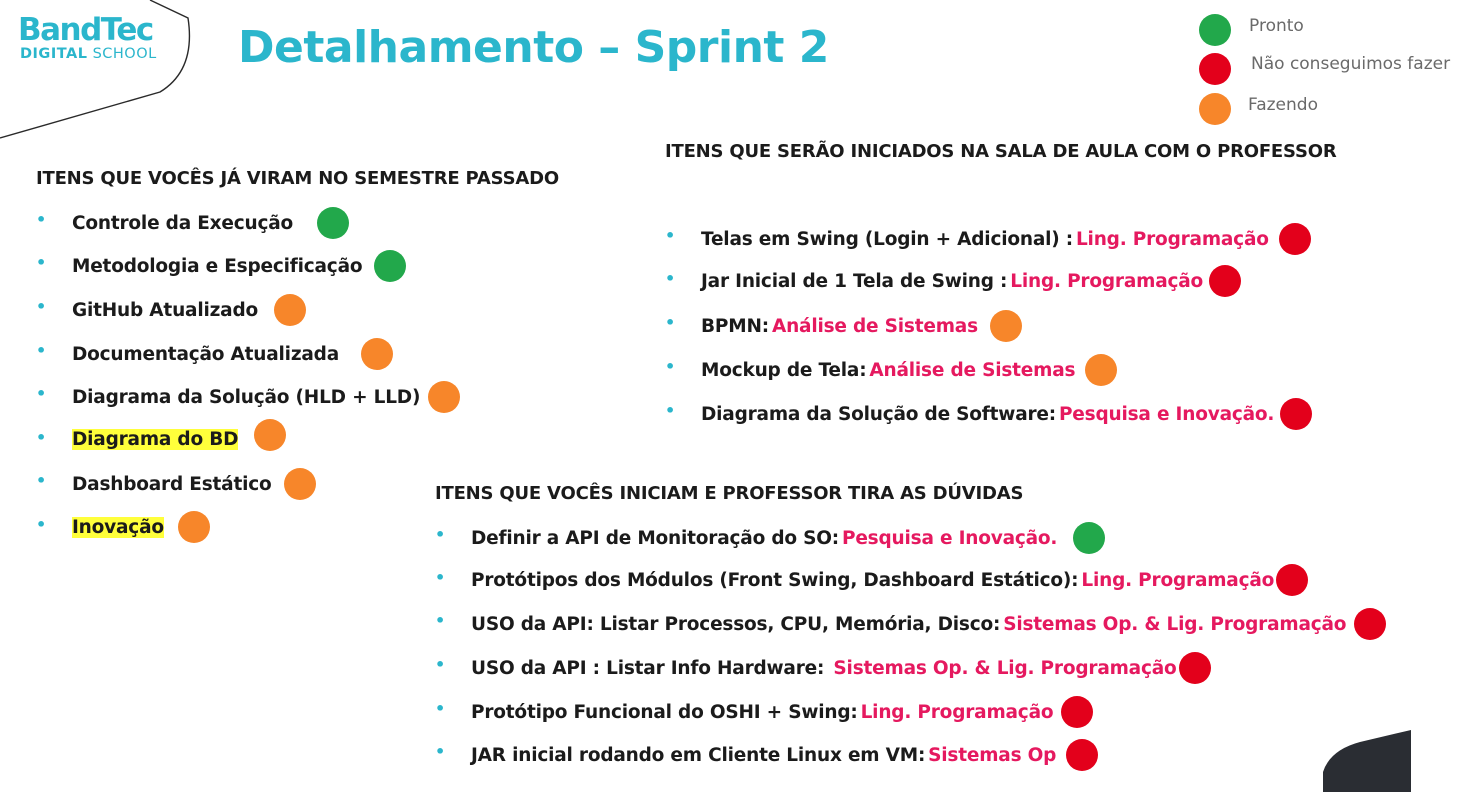 The height and width of the screenshot is (792, 1460). What do you see at coordinates (246, 397) in the screenshot?
I see `item-label: Diagrama da Solução (HLD + LLD)` at bounding box center [246, 397].